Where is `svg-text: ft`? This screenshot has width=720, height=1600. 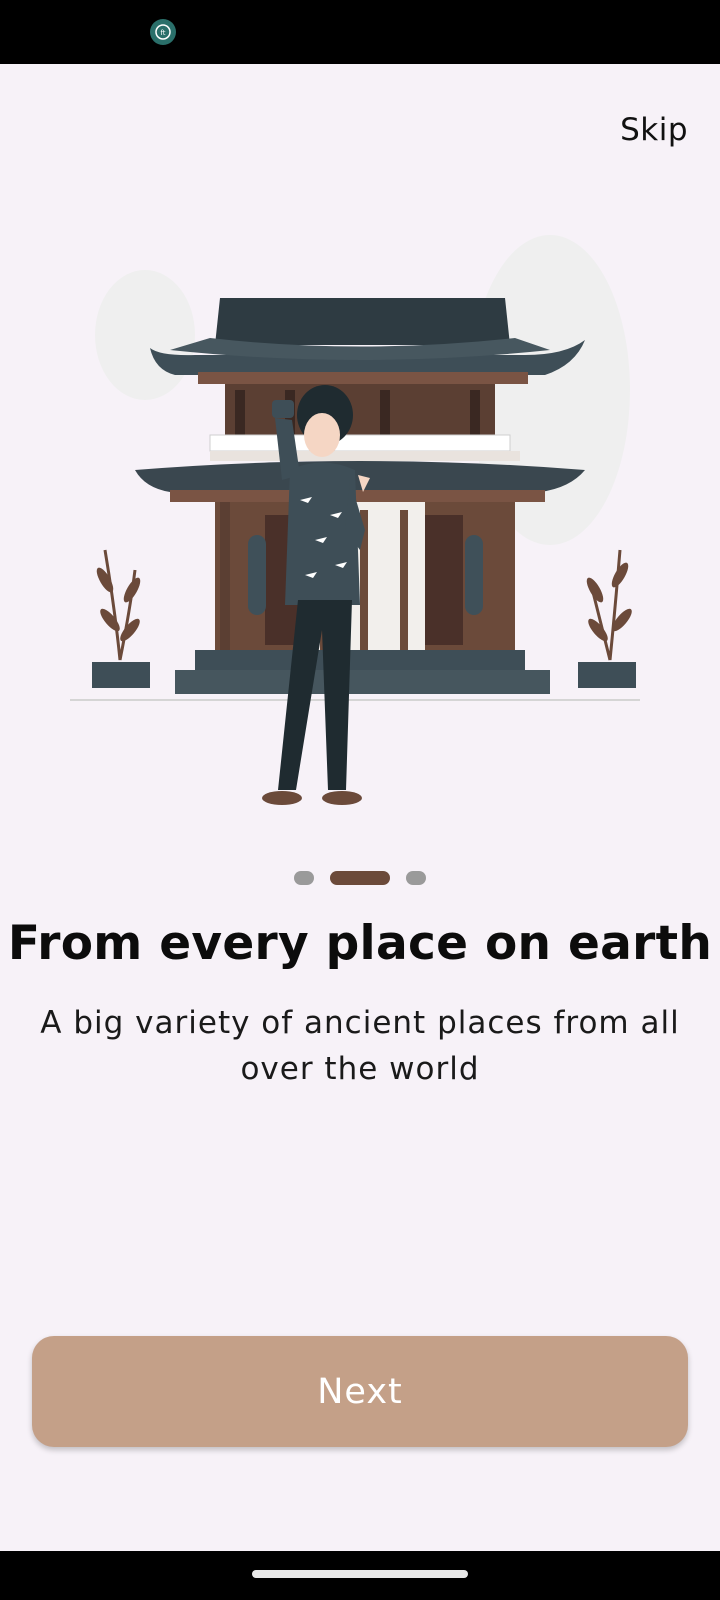
svg-text: ft is located at coordinates (162, 33).